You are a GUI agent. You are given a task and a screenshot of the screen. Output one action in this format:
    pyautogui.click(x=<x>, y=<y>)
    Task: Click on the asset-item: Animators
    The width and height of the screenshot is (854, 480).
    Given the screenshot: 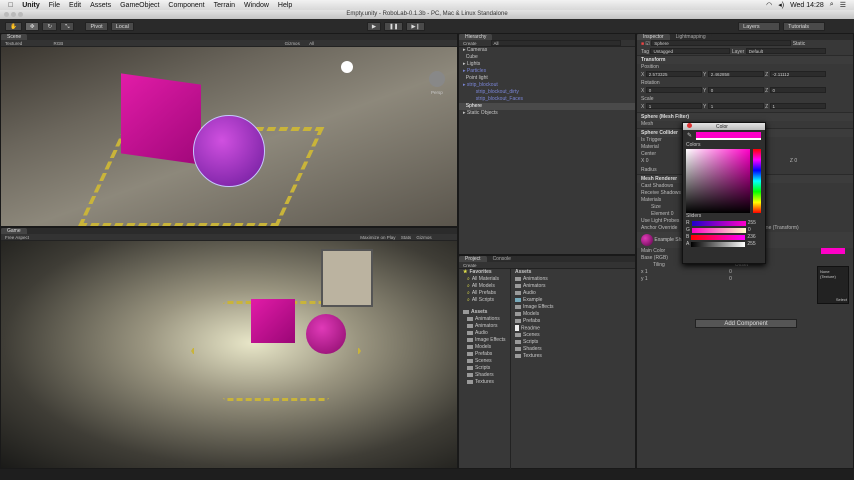 What is the action you would take?
    pyautogui.click(x=573, y=286)
    